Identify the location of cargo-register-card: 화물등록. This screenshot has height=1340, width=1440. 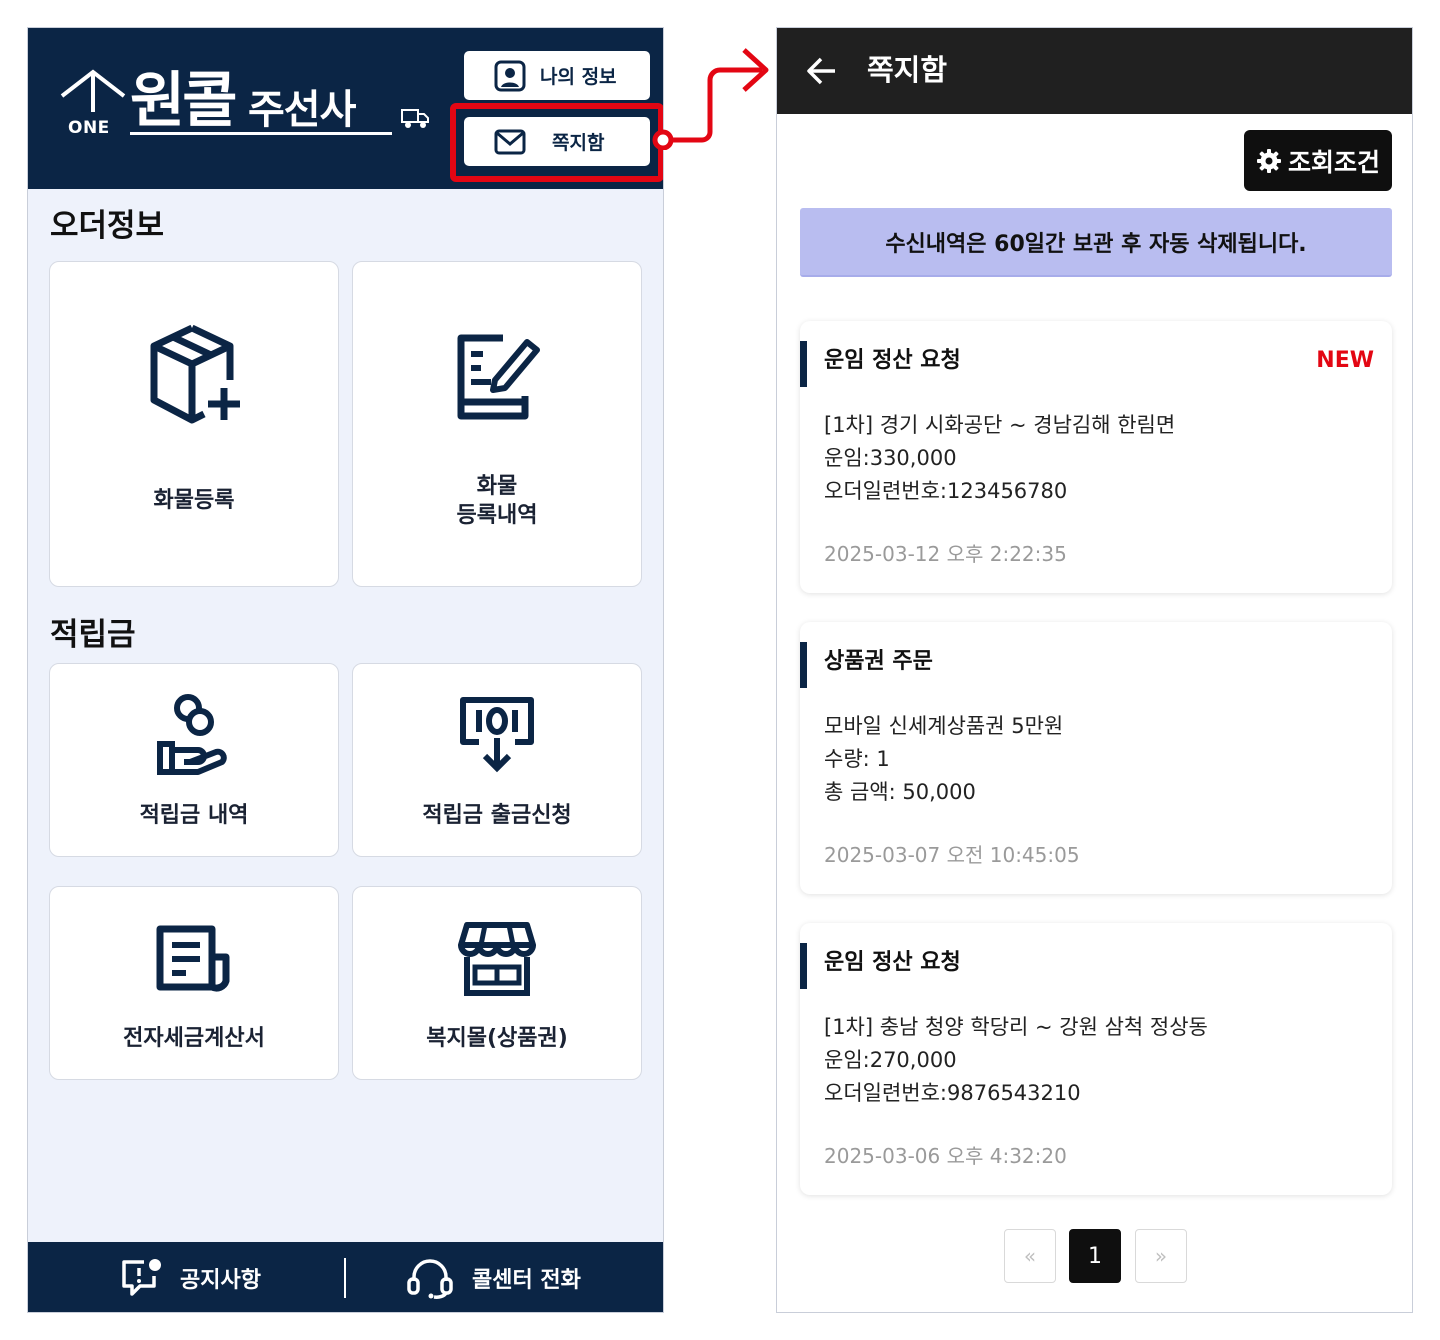
(194, 424).